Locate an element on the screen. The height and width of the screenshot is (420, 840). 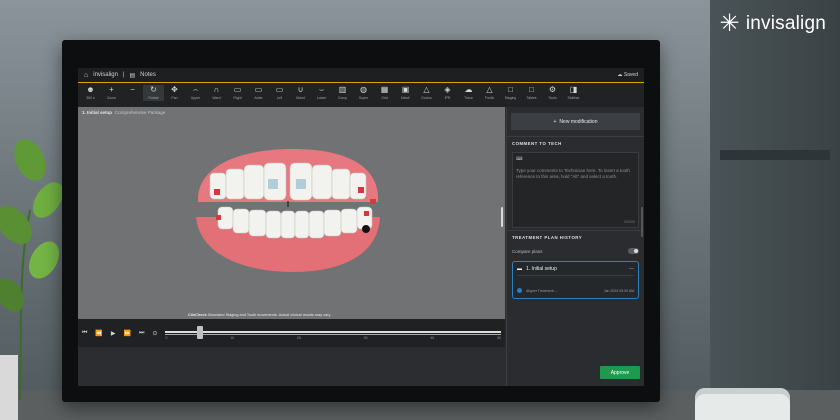
toolbar-button: □ Staging is located at coordinates (510, 93).